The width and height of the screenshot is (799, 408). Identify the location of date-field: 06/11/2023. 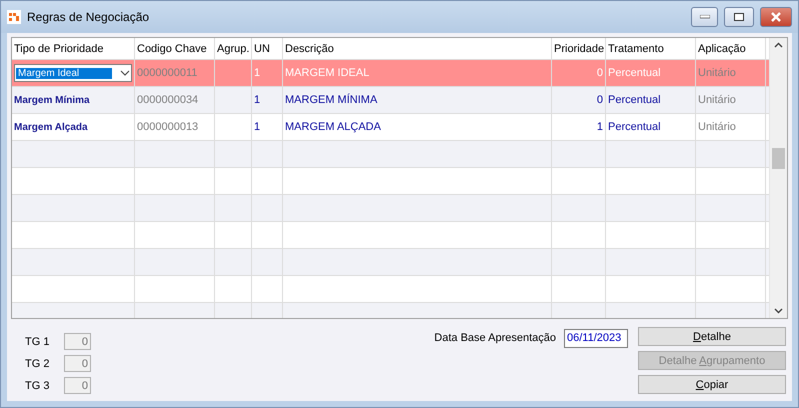
(596, 338).